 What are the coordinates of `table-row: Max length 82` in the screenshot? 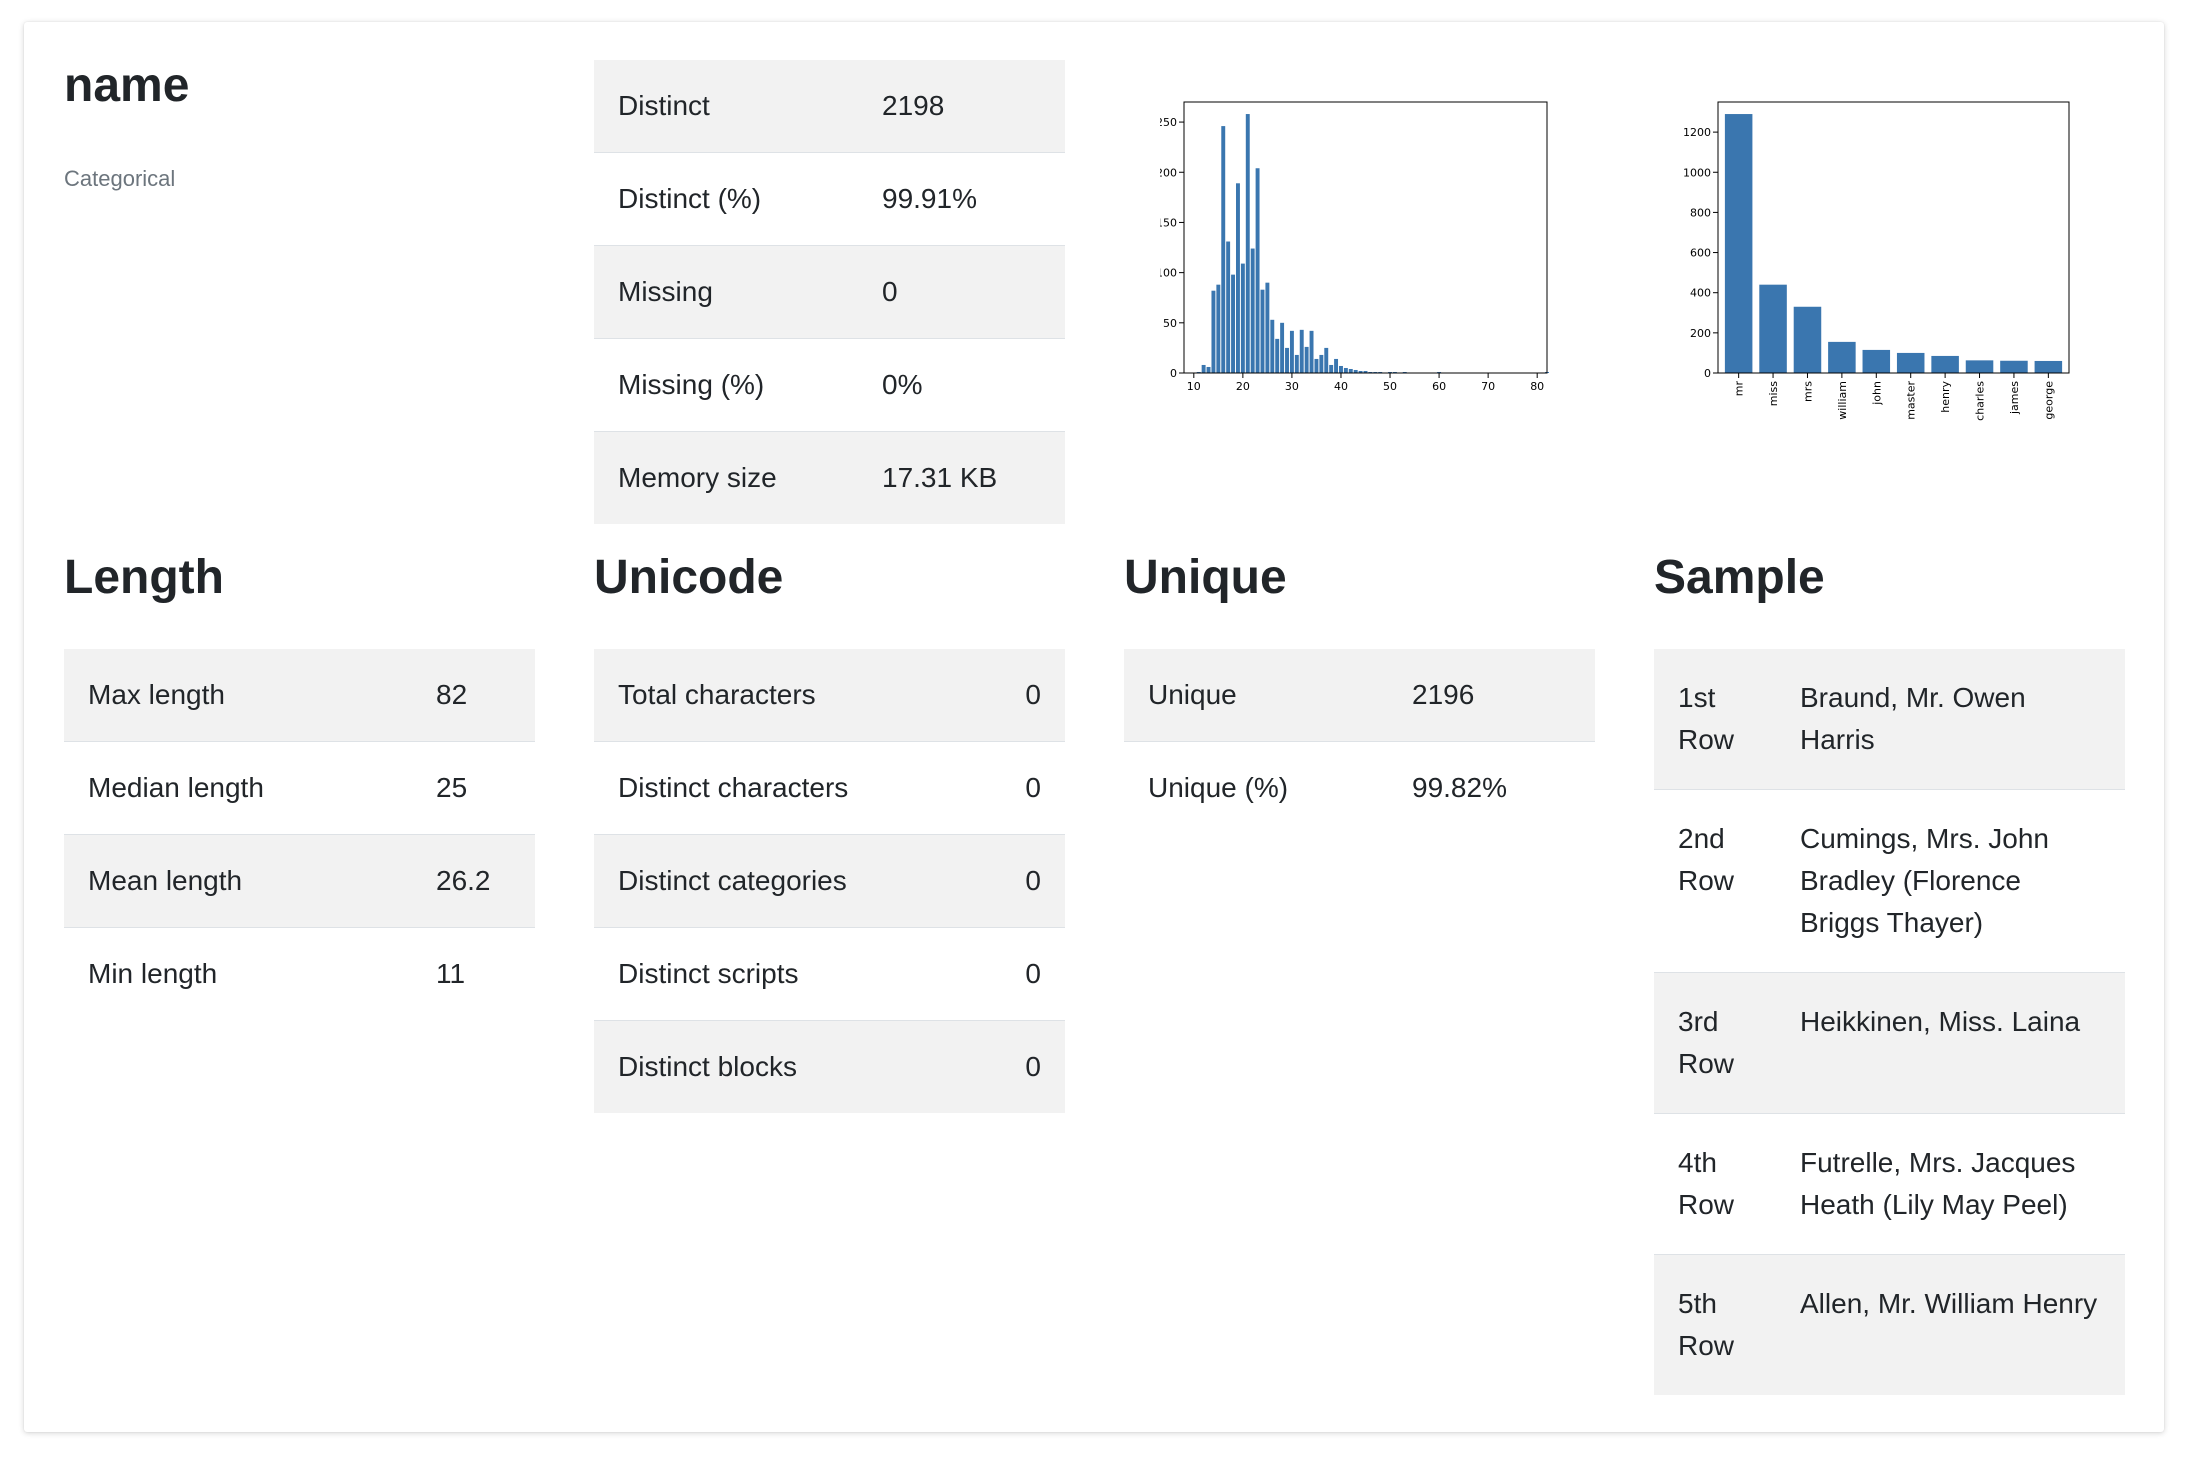 It's located at (299, 695).